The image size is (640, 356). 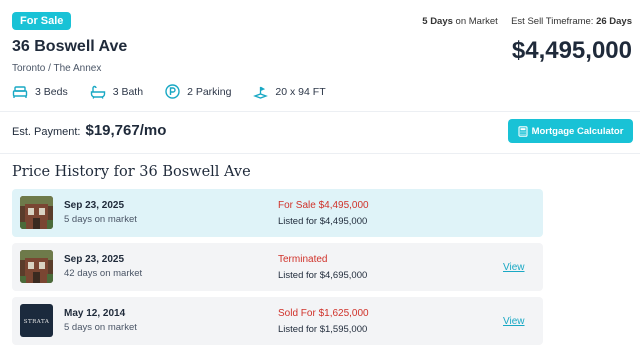 I want to click on feature-parking: 2 Parking, so click(x=198, y=91).